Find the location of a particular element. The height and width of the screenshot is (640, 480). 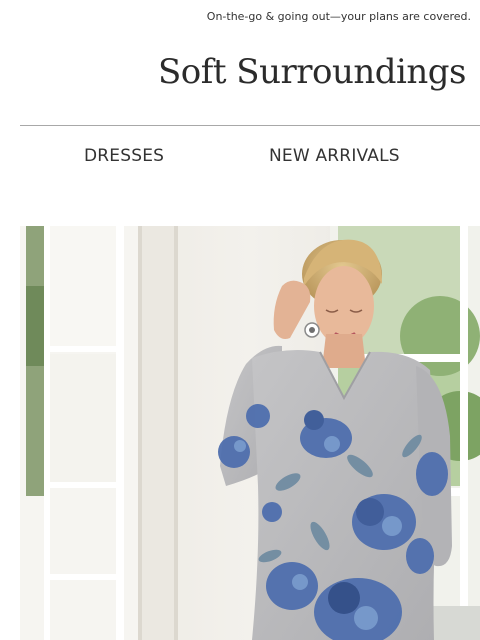

nav-link-new-arrivals: NEW ARRIVALS is located at coordinates (334, 156).